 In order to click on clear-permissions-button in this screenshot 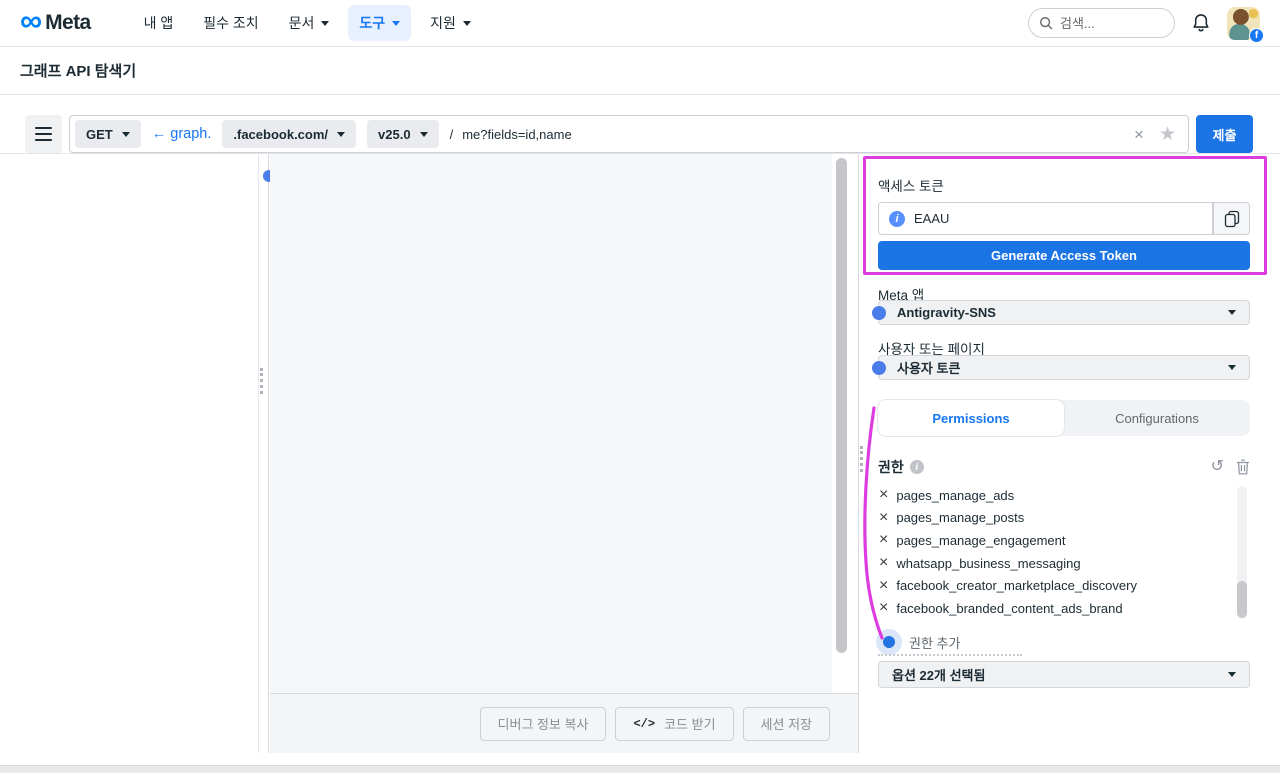, I will do `click(1243, 467)`.